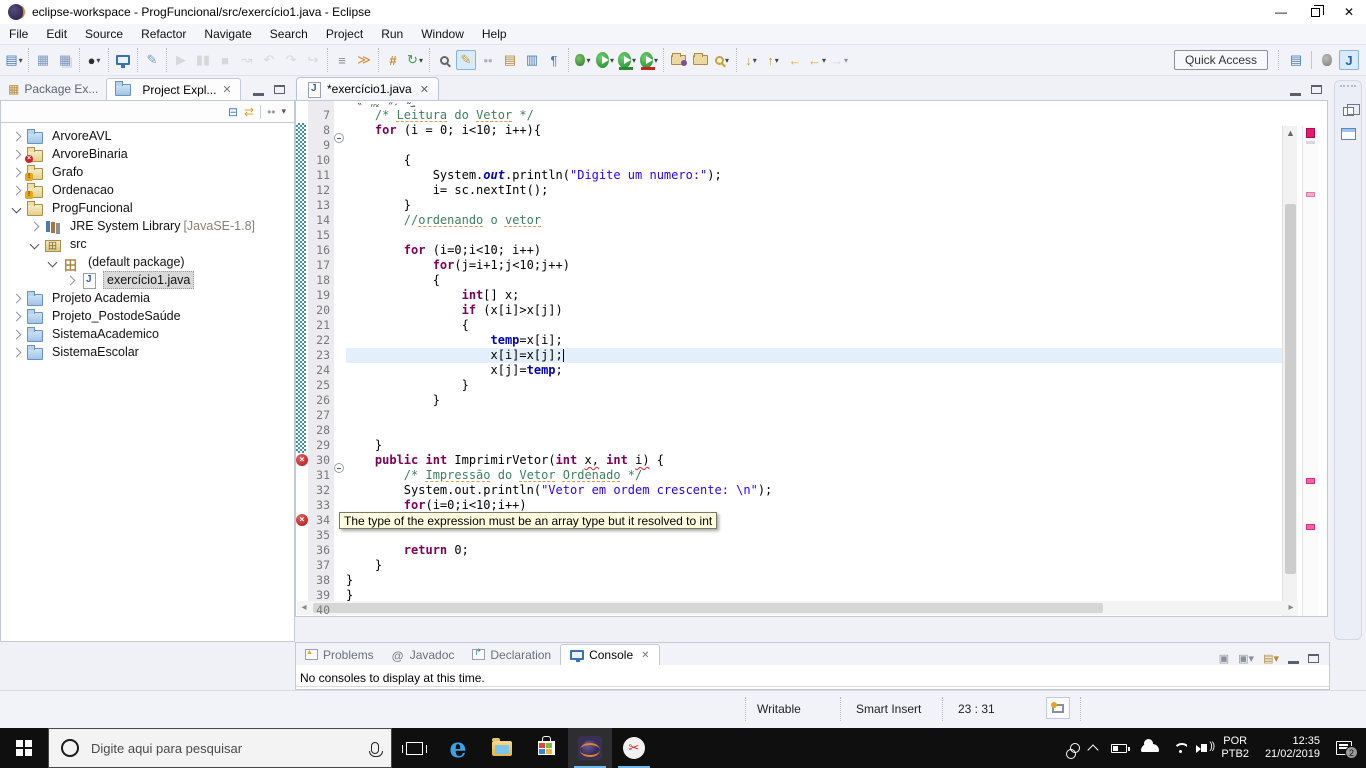  Describe the element at coordinates (269, 60) in the screenshot. I see `step-into-icon: ↶` at that location.